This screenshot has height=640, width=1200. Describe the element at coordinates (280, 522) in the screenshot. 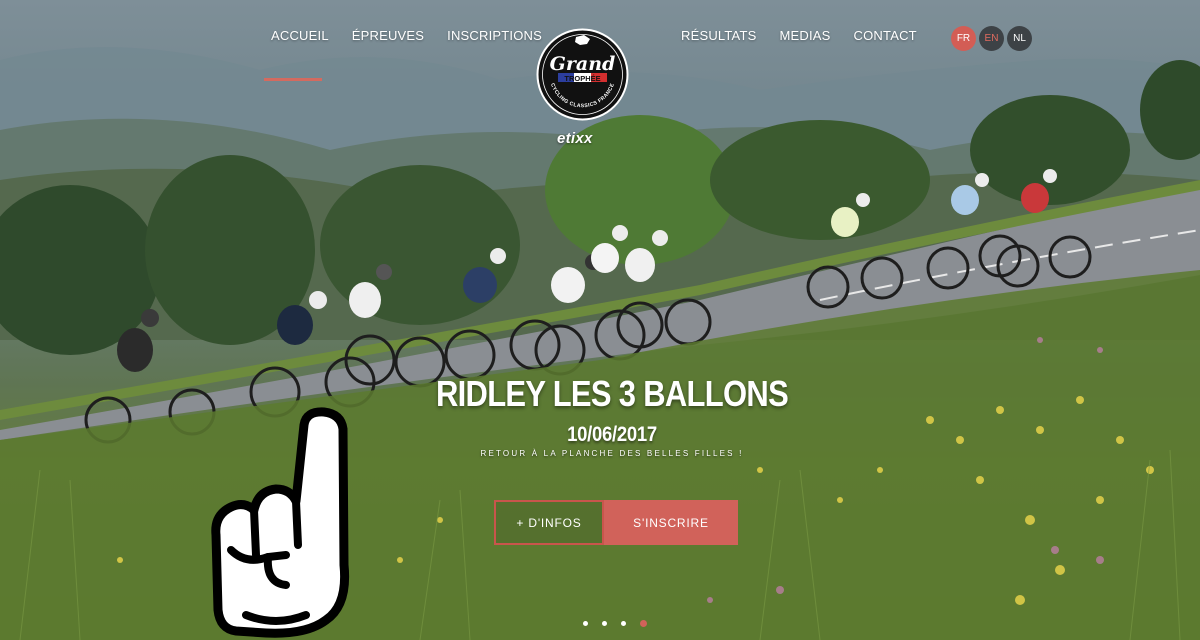

I see `pointing-hand-icon` at that location.